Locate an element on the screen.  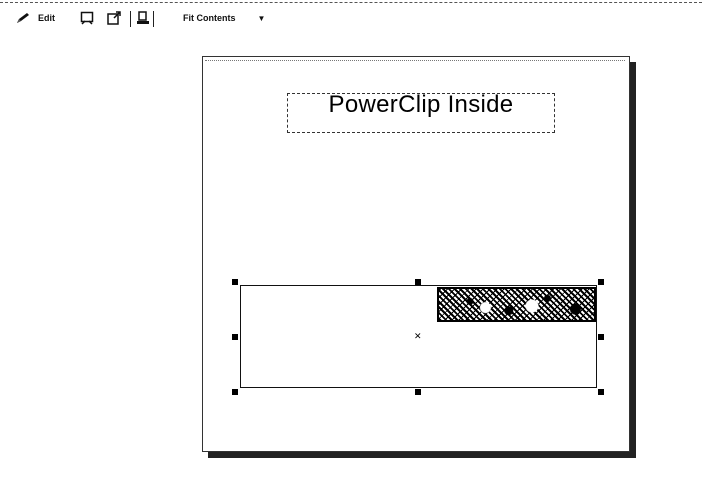
clipped-image is located at coordinates (516, 304).